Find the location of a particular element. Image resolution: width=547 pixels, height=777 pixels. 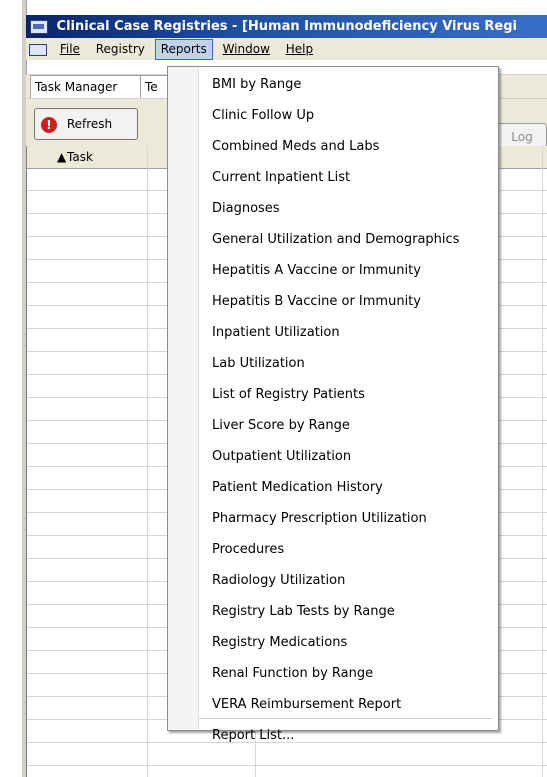

menu-file-label: File is located at coordinates (69, 49).